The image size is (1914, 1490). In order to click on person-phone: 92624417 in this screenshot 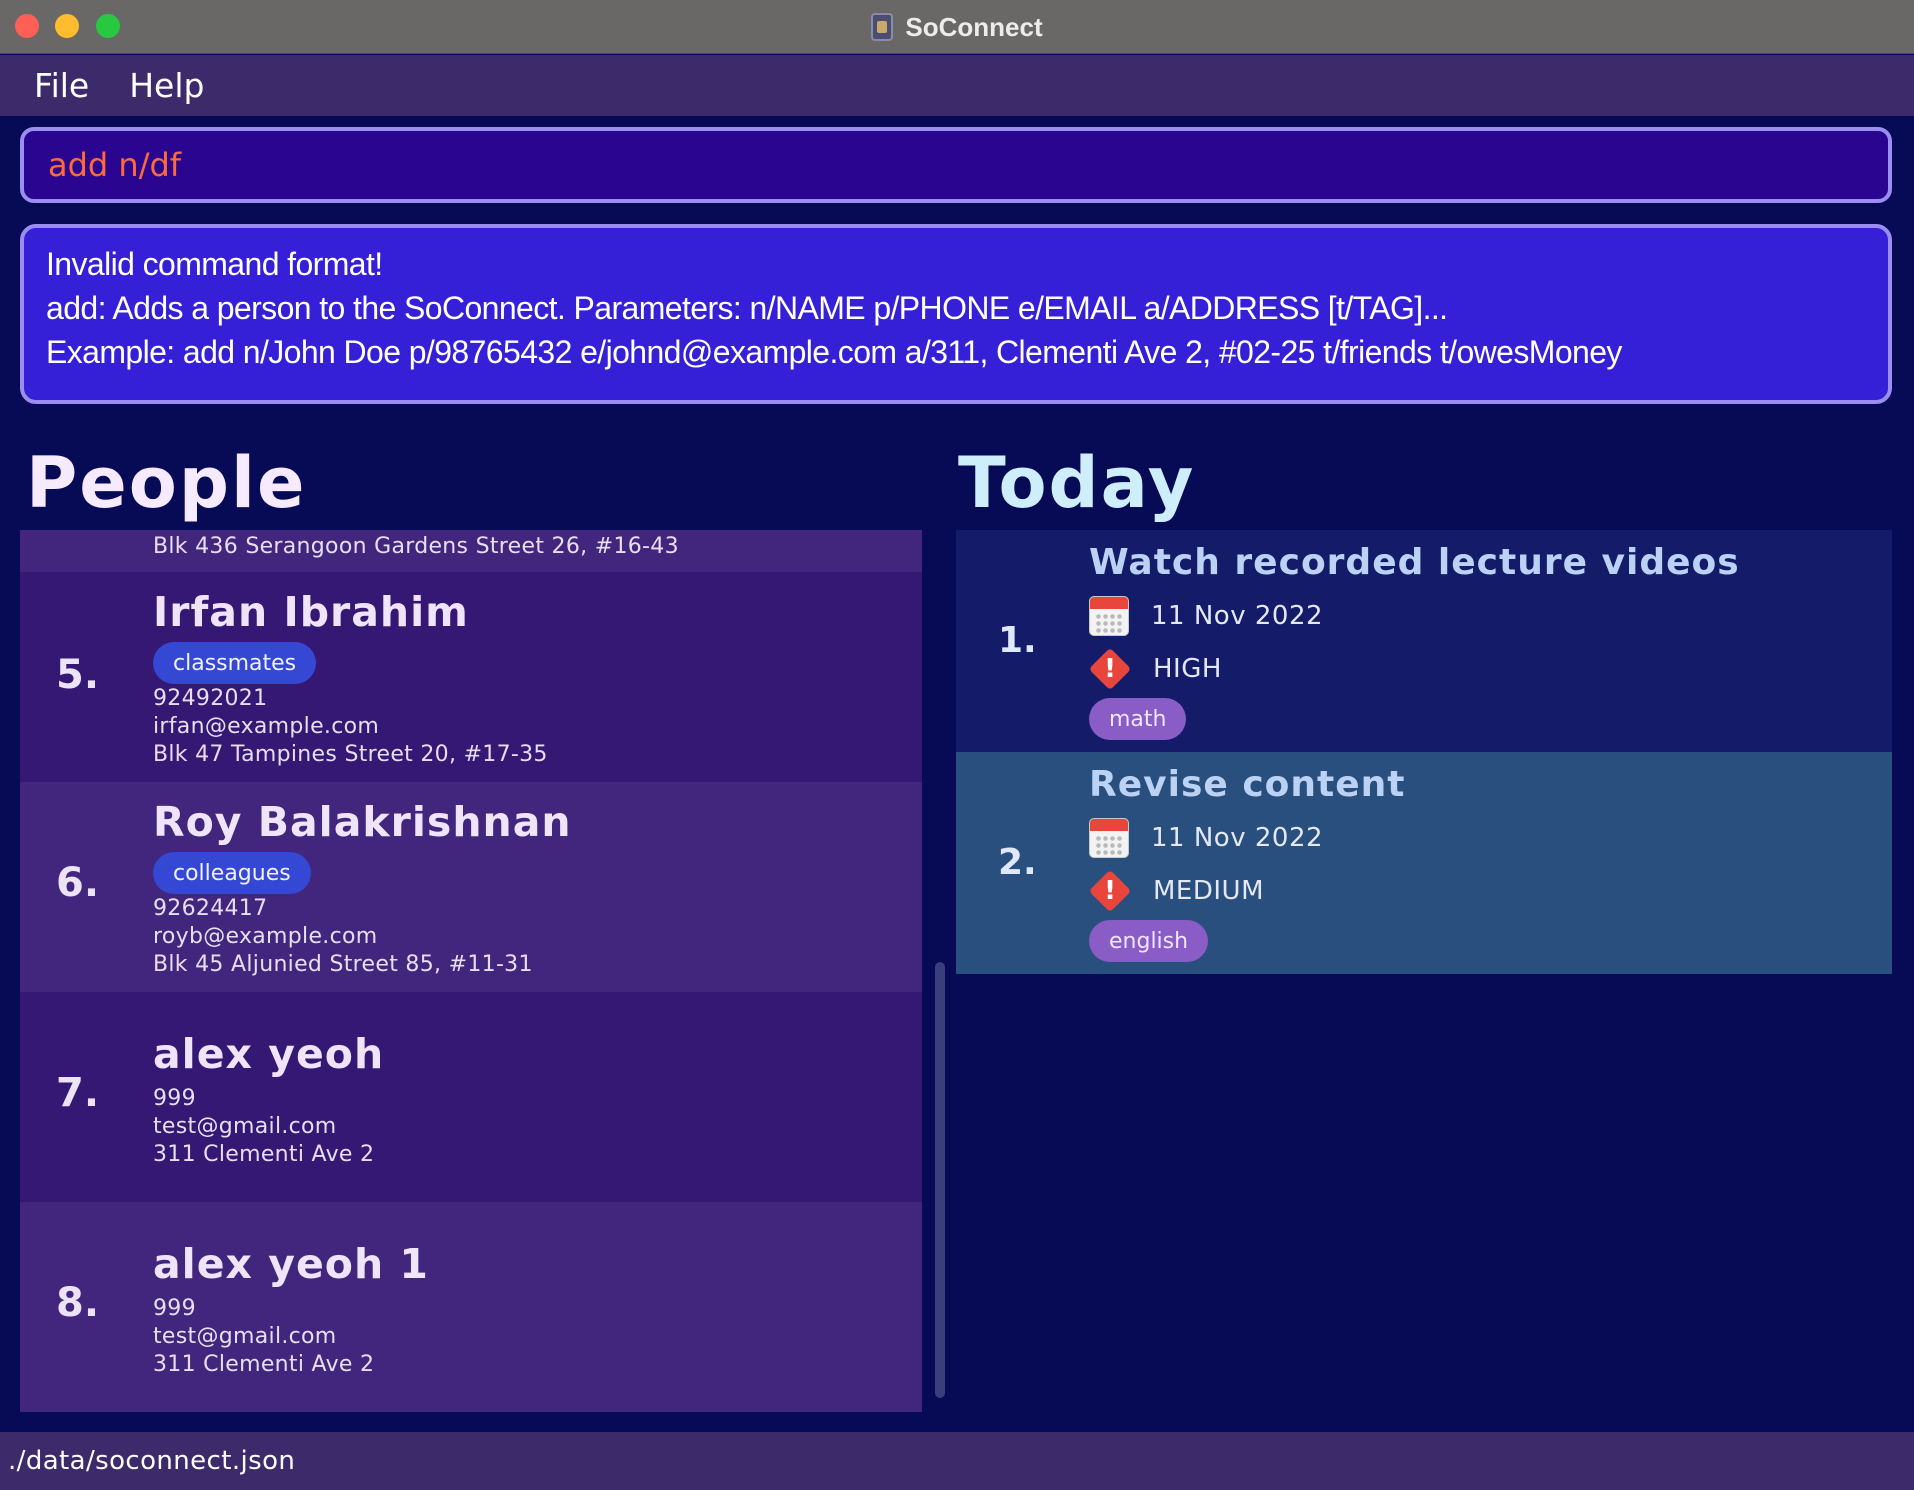, I will do `click(210, 908)`.